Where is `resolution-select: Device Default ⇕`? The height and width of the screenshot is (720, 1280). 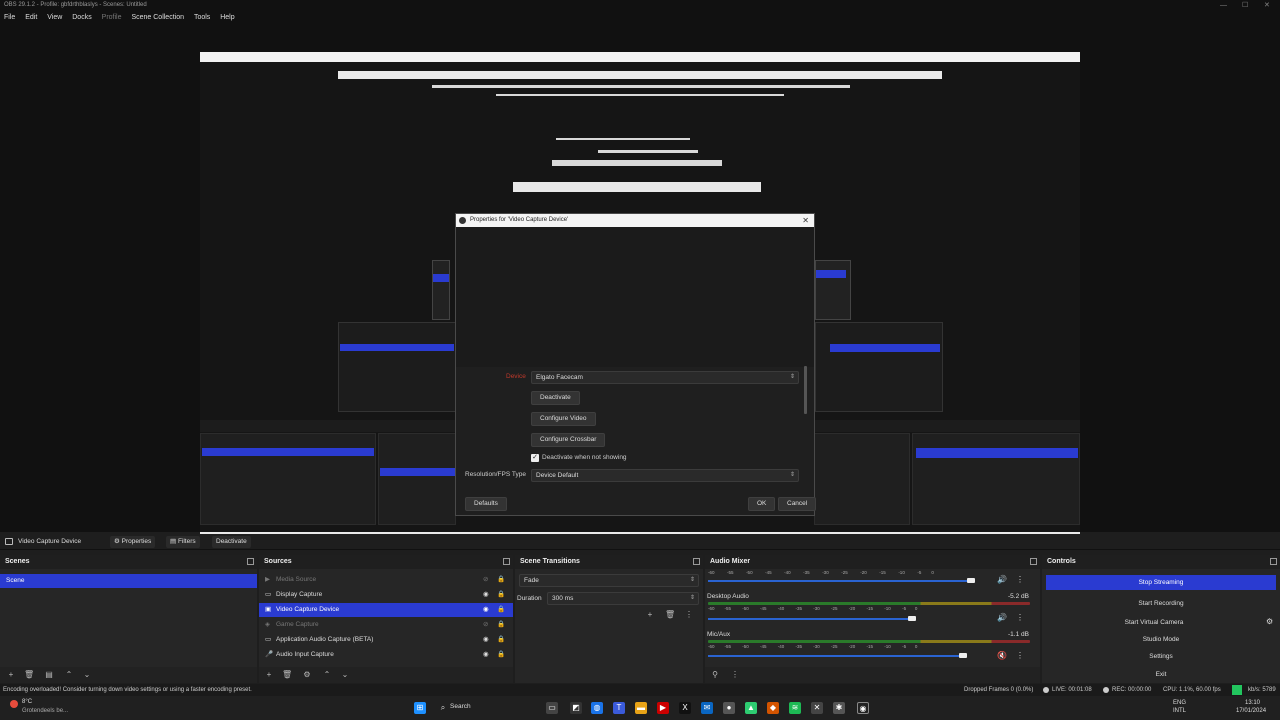 resolution-select: Device Default ⇕ is located at coordinates (665, 475).